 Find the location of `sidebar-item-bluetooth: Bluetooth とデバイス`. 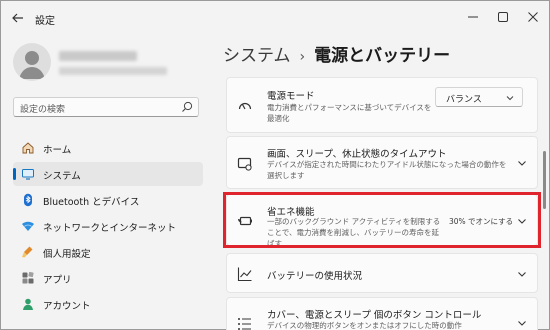

sidebar-item-bluetooth: Bluetooth とデバイス is located at coordinates (108, 200).